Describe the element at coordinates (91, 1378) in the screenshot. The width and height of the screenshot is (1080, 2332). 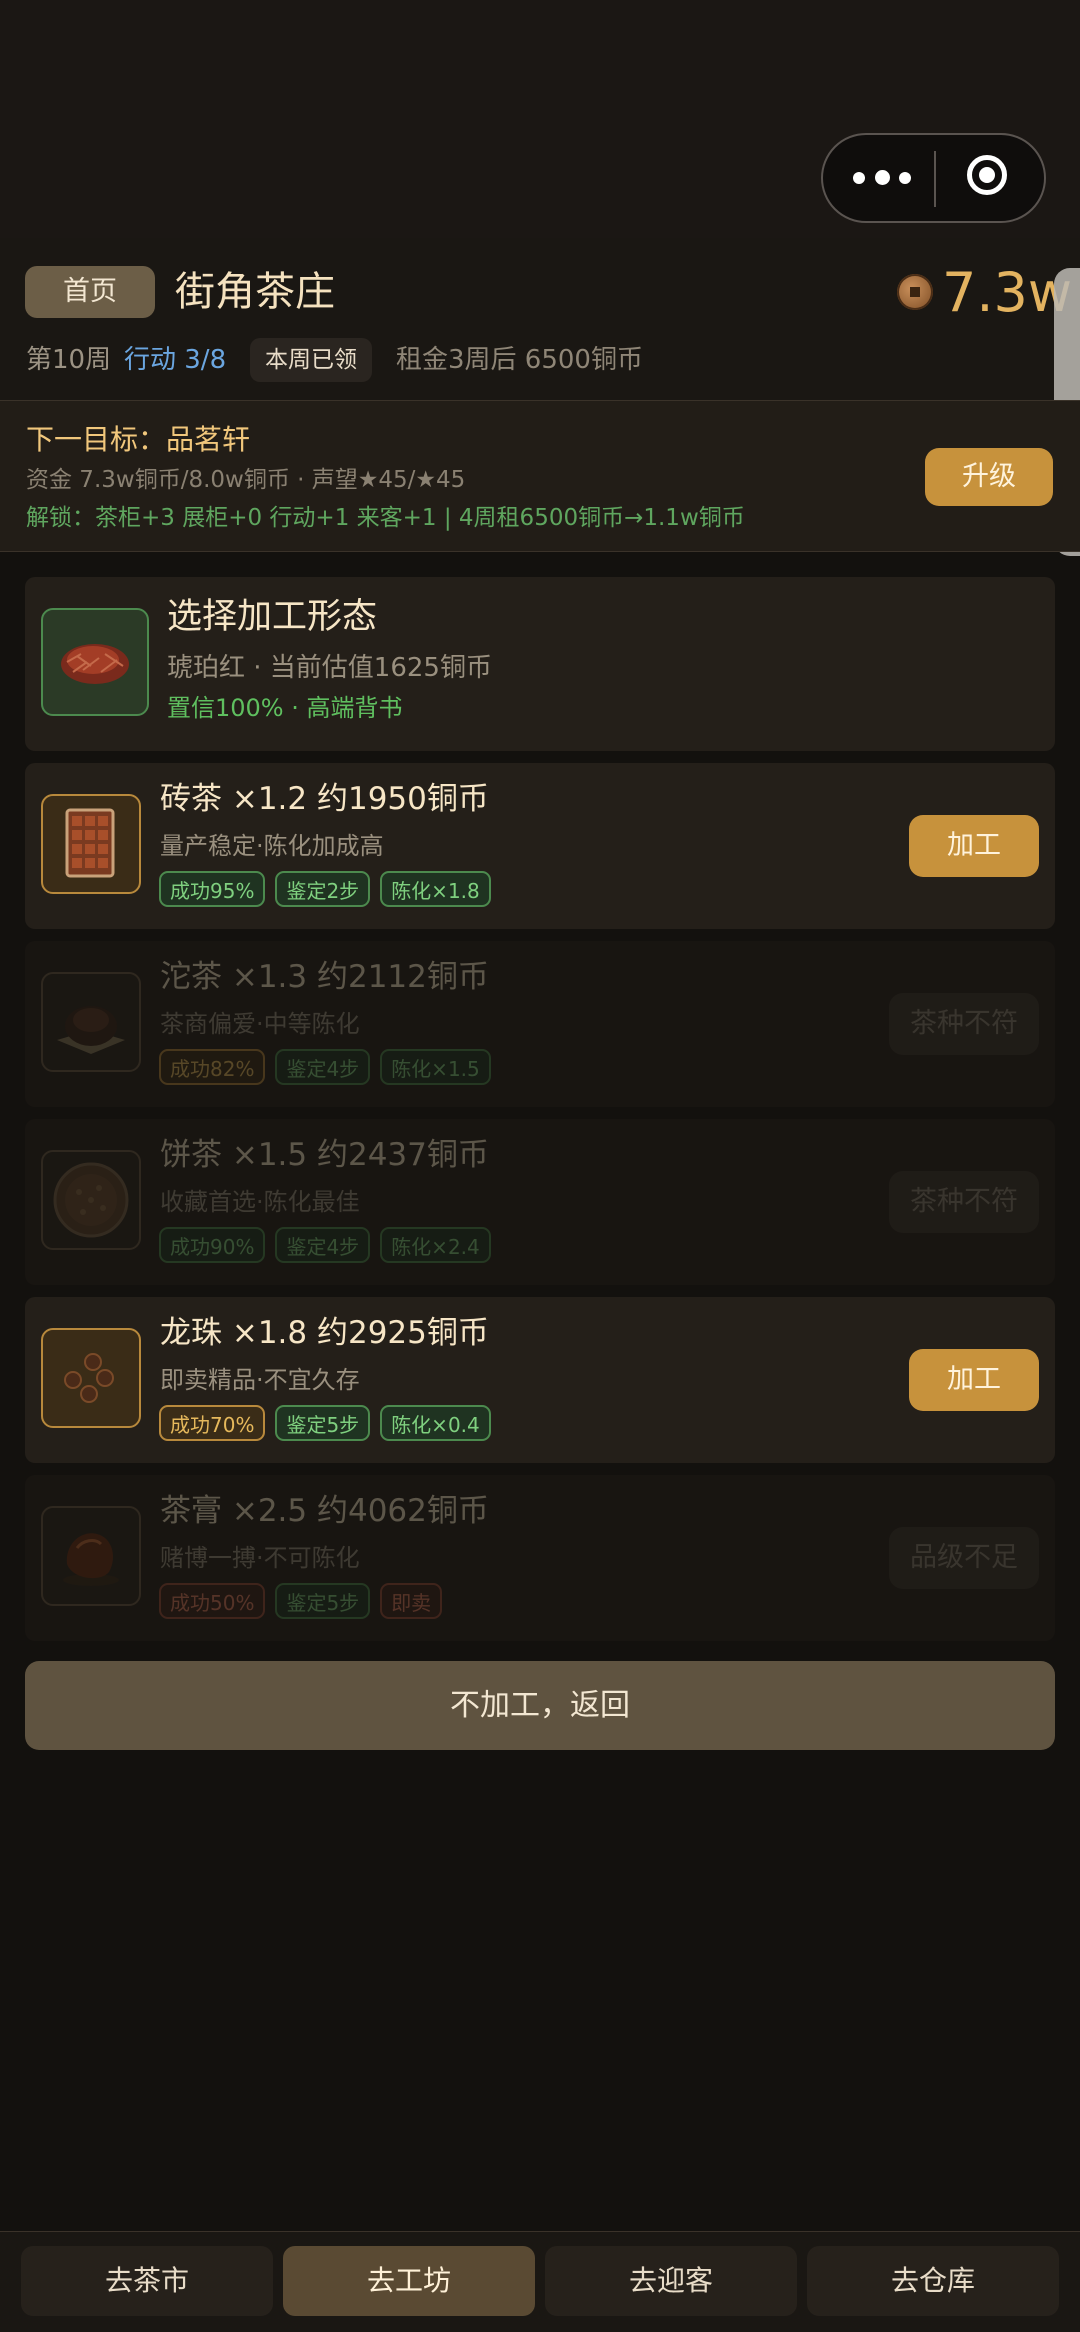
I see `tea-pearls-icon` at that location.